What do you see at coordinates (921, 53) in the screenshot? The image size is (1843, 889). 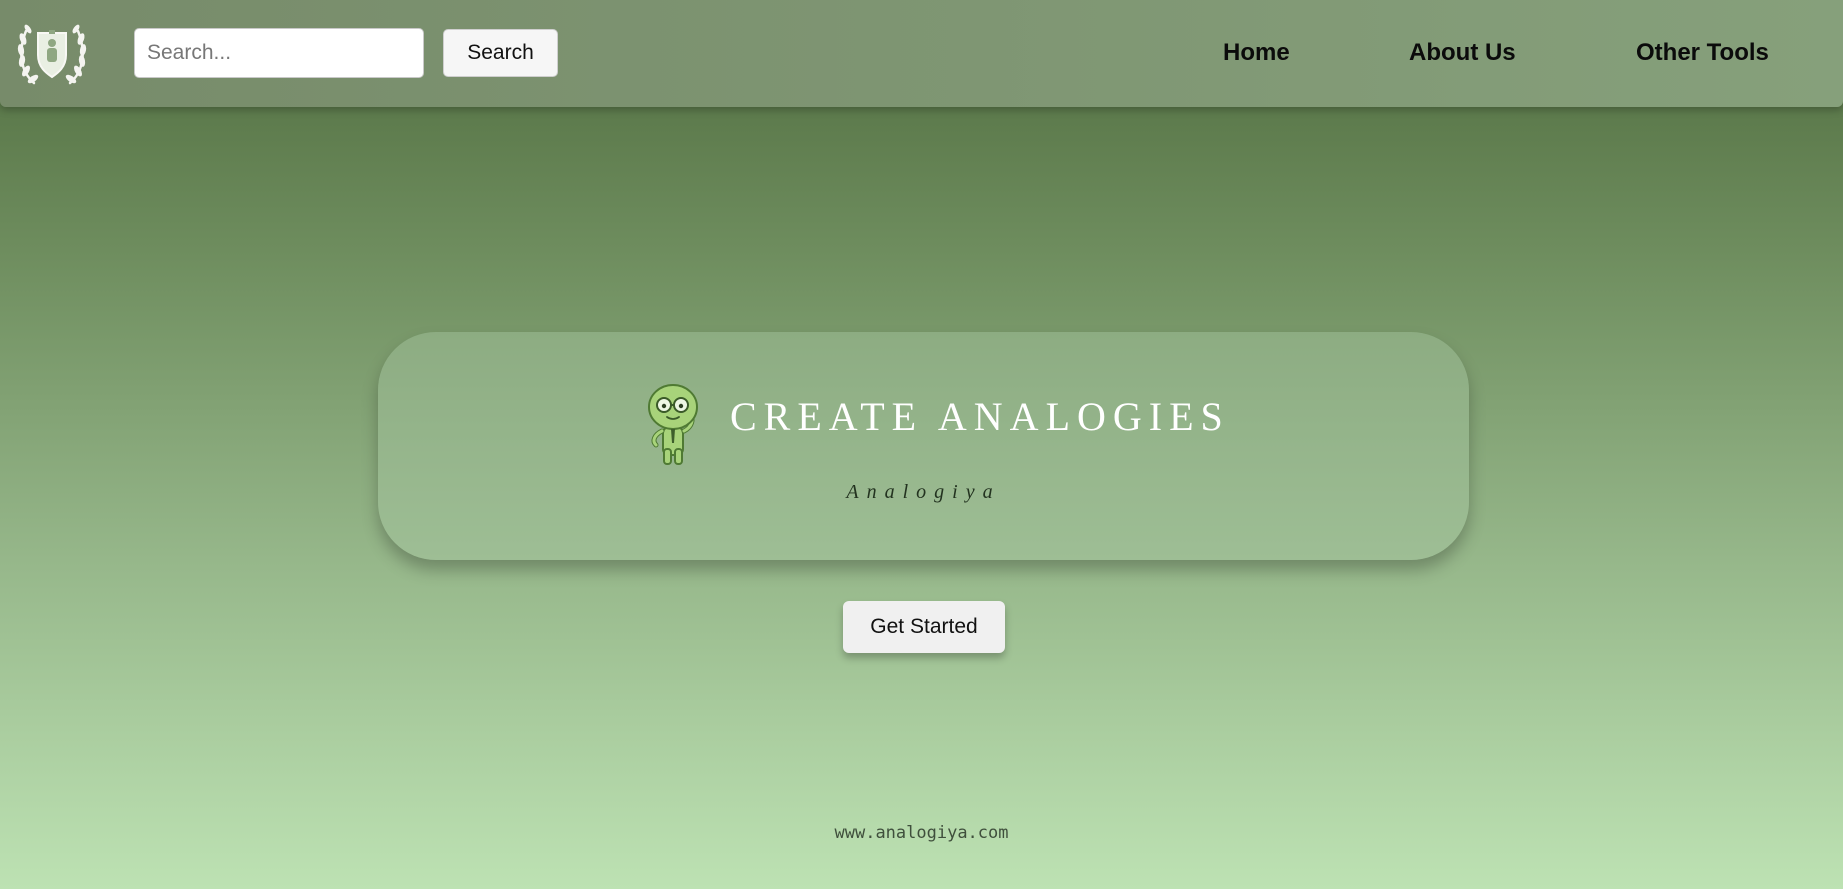 I see `top-navbar: Search Home About Us Other Tools` at bounding box center [921, 53].